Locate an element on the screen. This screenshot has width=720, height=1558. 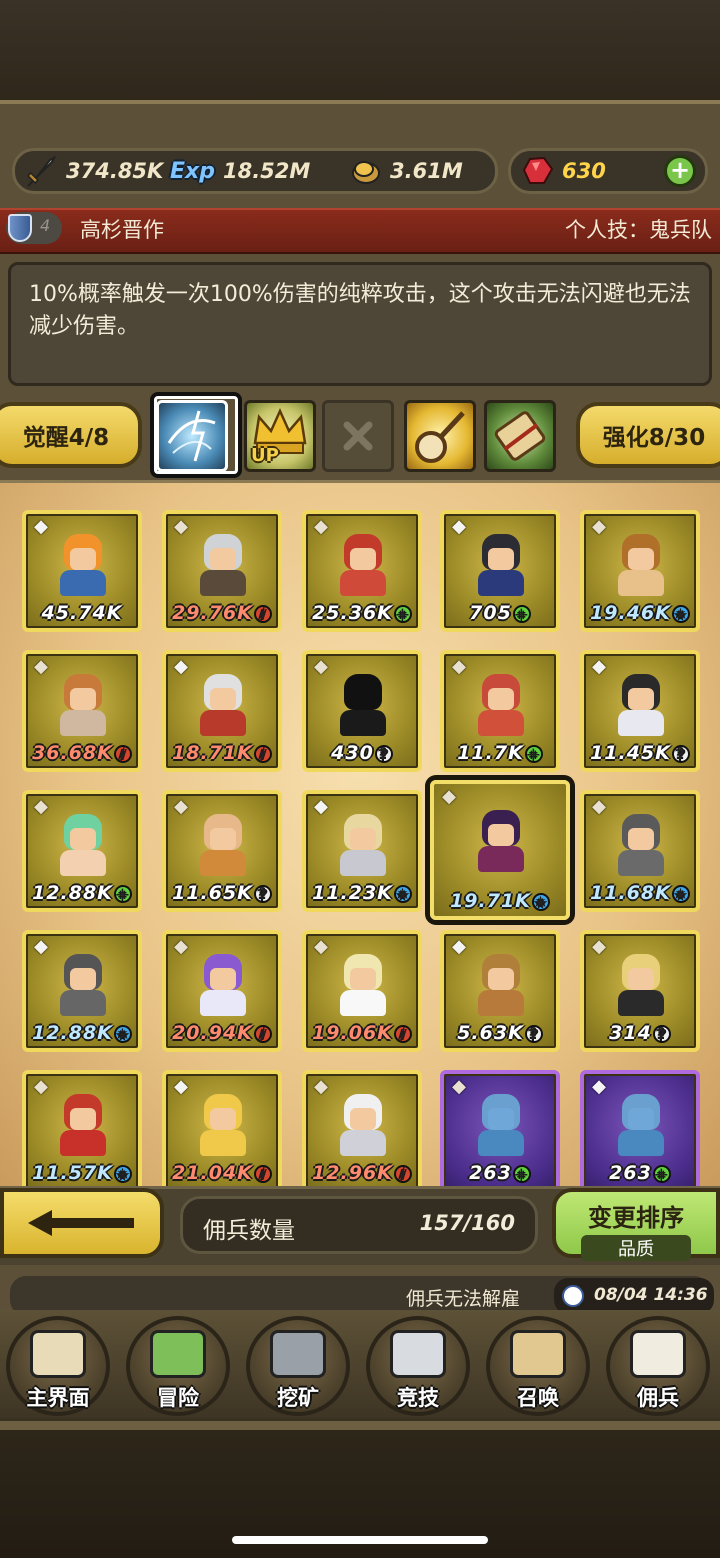
mercenary-card: ◆ 36.68K / is located at coordinates (82, 711).